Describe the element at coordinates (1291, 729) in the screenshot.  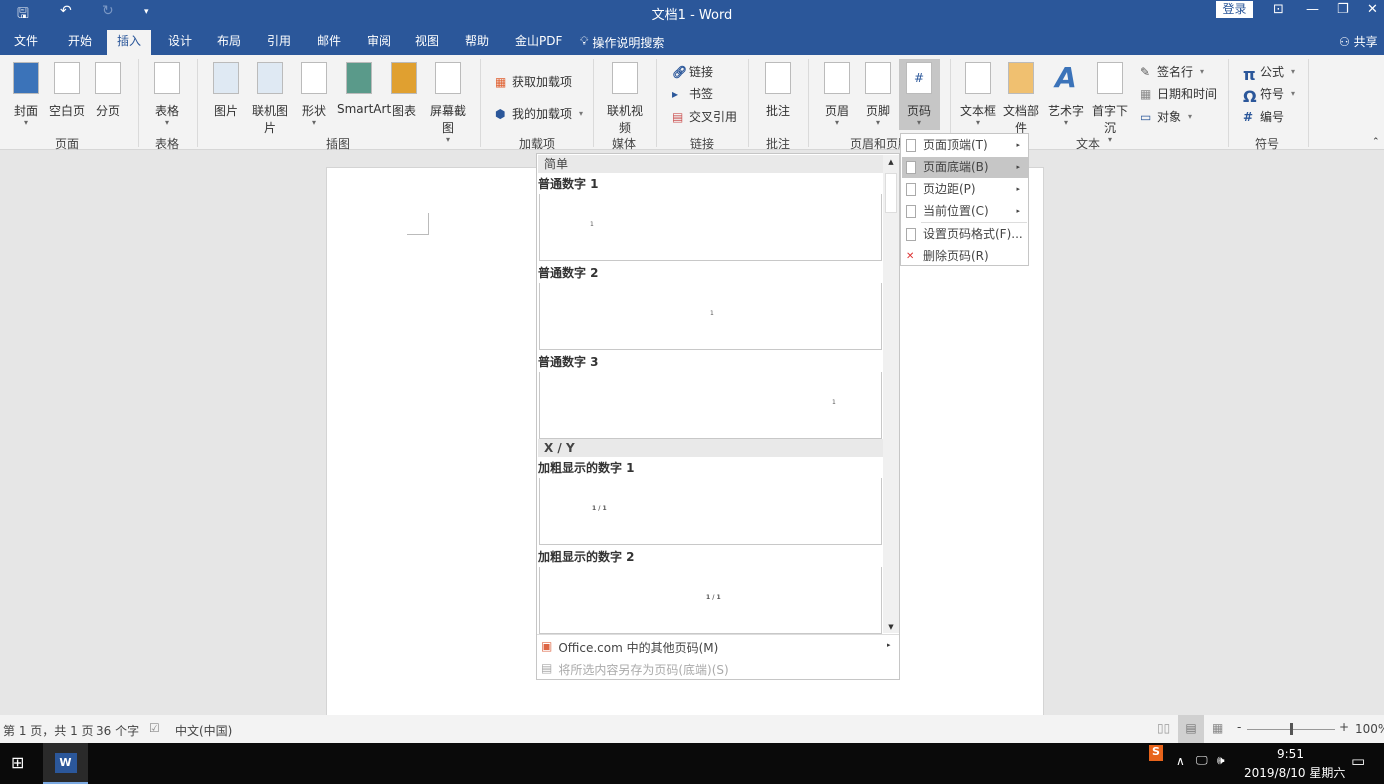
I see `zoom-slider-thumb` at that location.